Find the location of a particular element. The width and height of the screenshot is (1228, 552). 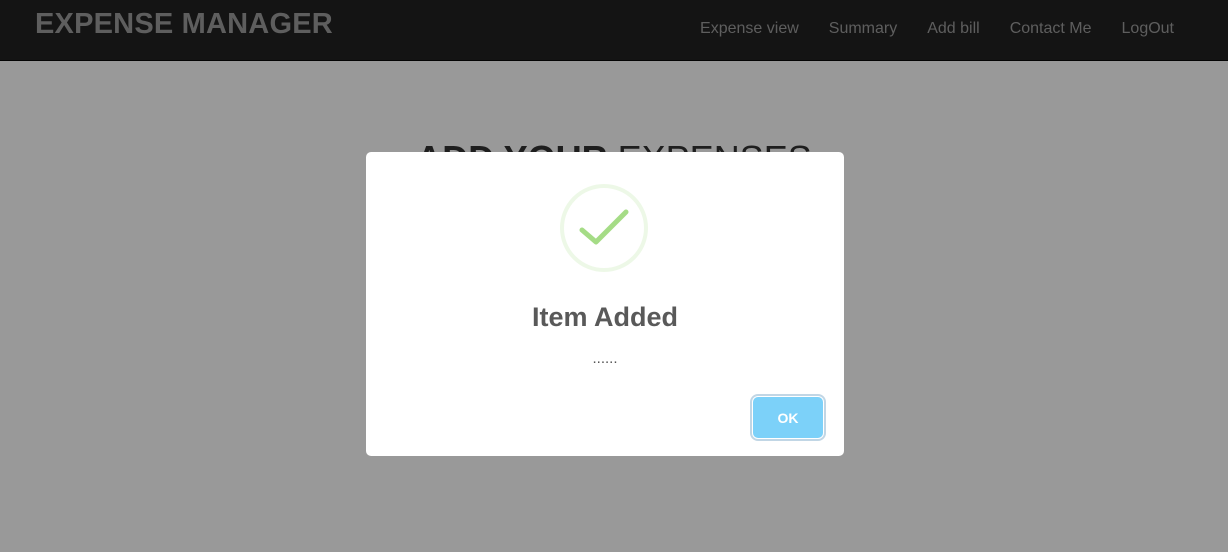

success-check-icon is located at coordinates (604, 228).